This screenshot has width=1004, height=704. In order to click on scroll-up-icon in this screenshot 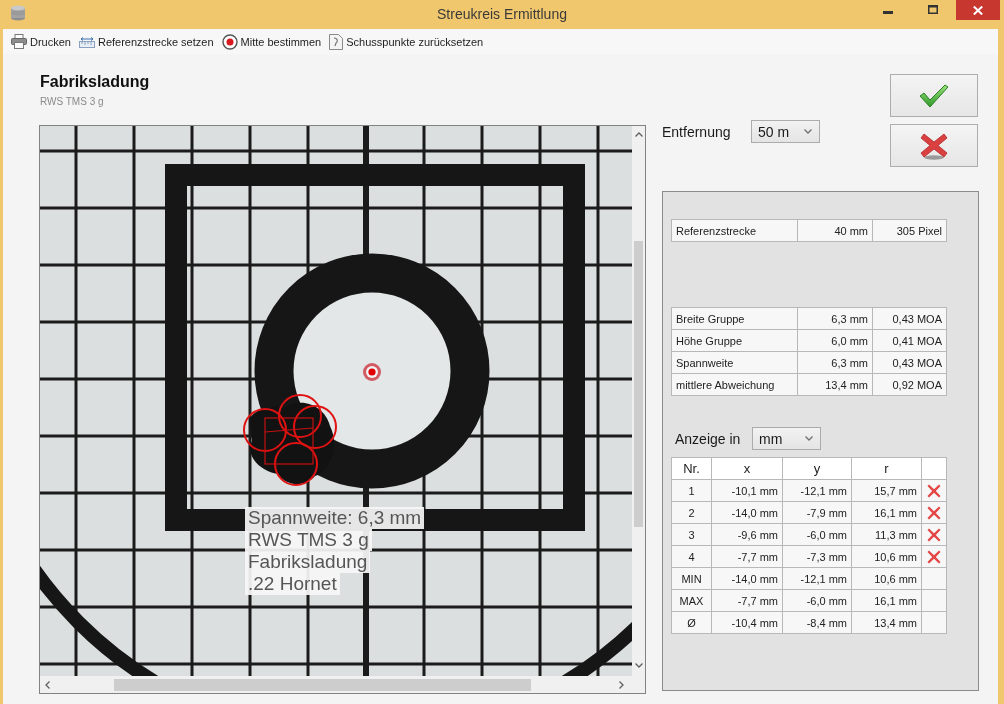, I will do `click(638, 134)`.